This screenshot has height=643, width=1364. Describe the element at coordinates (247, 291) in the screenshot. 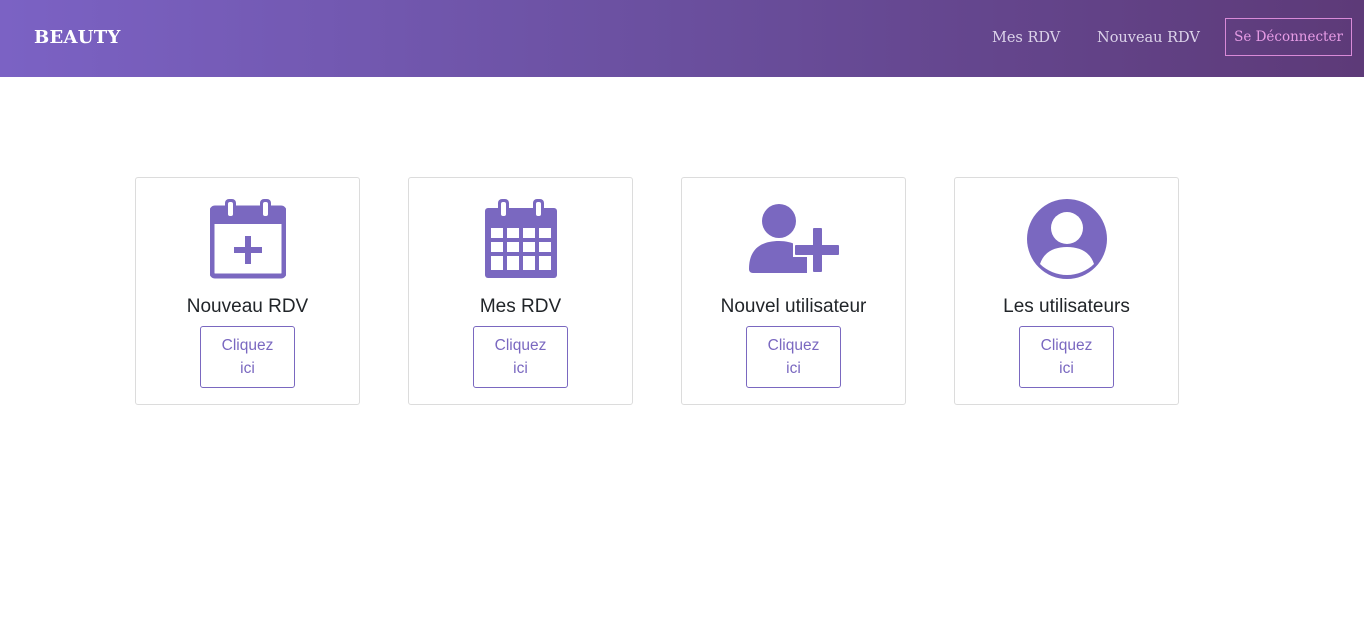

I see `card-nouveau-rdv: Nouveau RDV Cliquez ici` at that location.